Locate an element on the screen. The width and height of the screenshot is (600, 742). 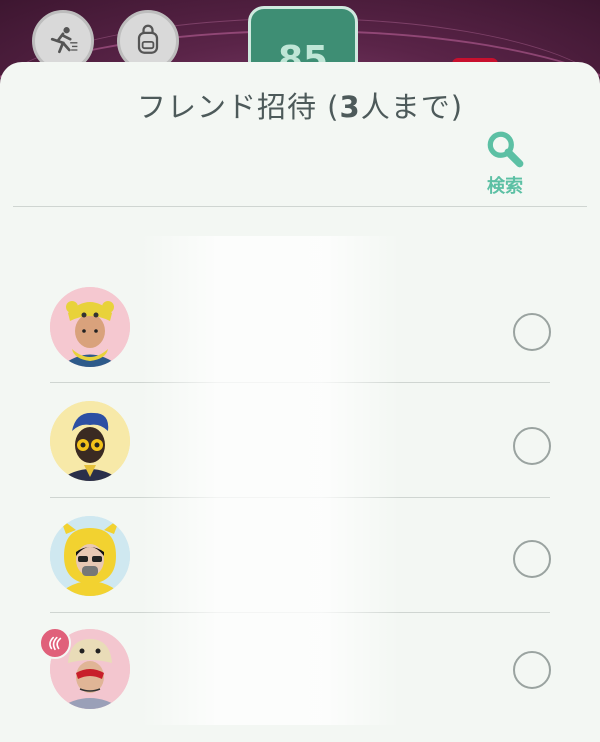
title-count: 3 is located at coordinates (350, 107).